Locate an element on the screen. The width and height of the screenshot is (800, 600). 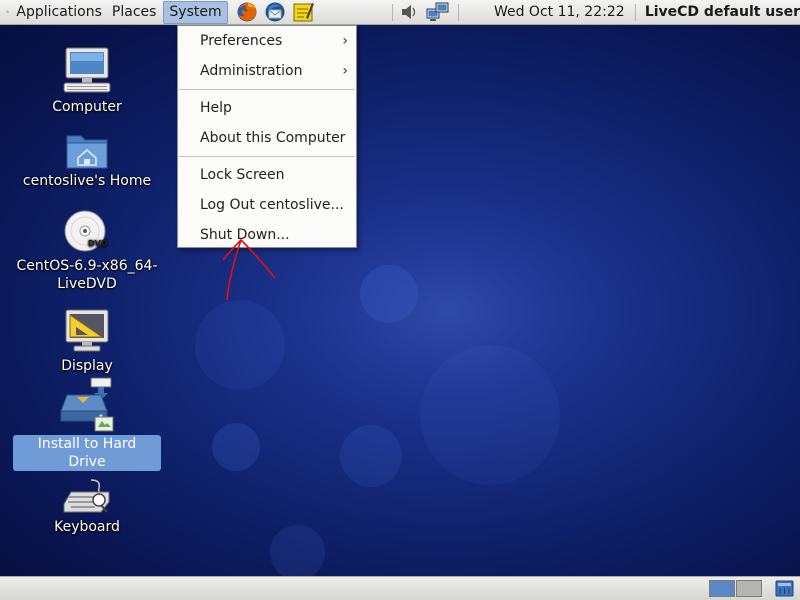
desktop-icon-computer: Computer is located at coordinates (87, 81).